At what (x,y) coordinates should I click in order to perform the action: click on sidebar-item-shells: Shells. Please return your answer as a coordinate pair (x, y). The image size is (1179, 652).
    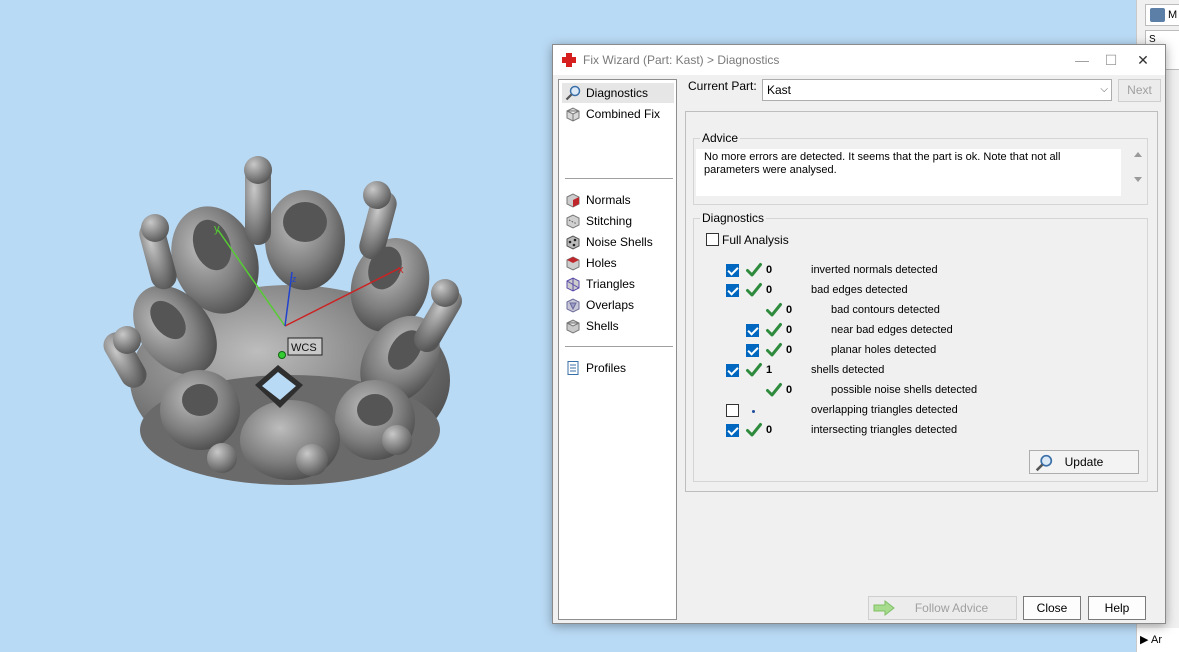
    Looking at the image, I should click on (618, 326).